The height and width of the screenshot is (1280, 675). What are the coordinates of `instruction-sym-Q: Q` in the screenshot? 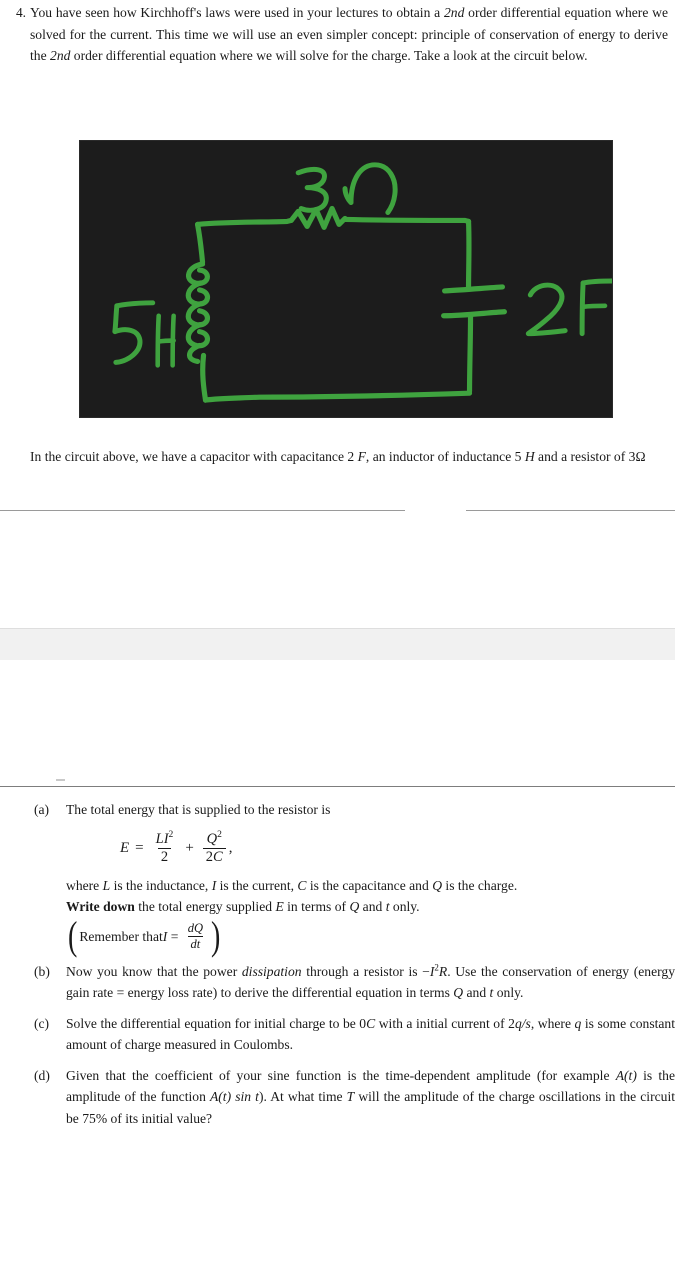 It's located at (354, 907).